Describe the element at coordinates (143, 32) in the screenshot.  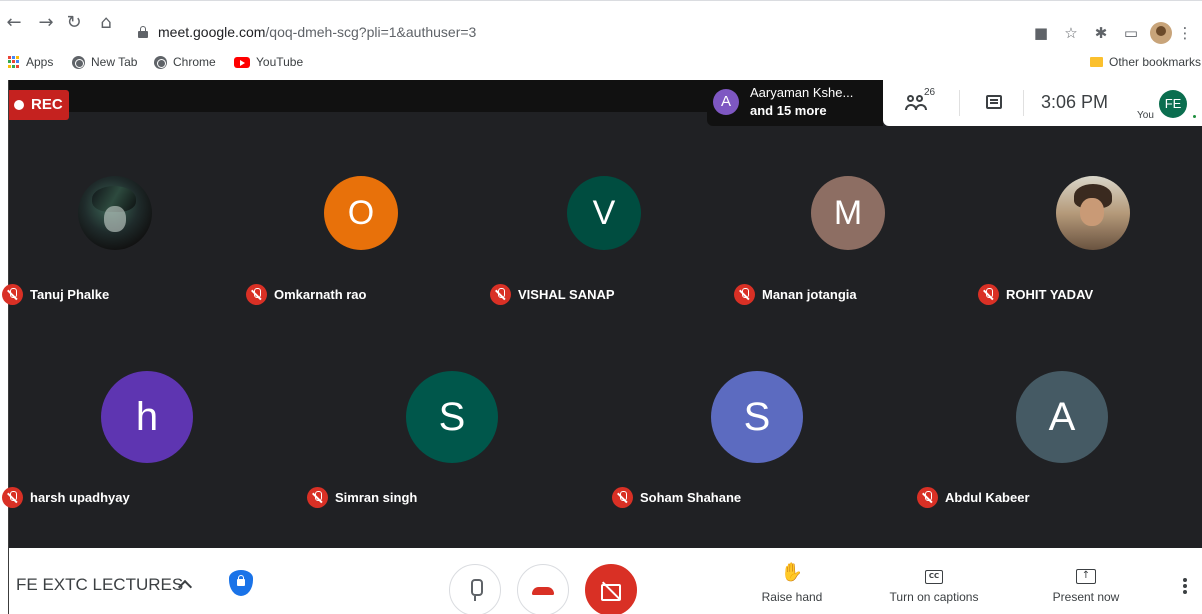
I see `lock-icon` at that location.